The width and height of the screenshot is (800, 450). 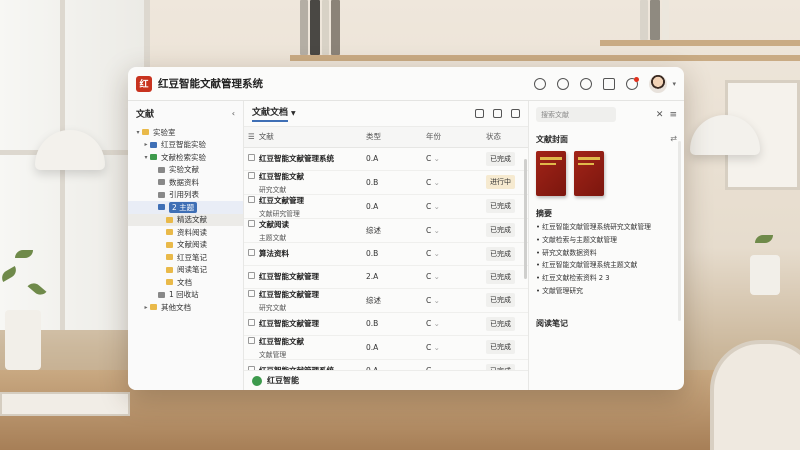 What do you see at coordinates (386, 230) in the screenshot?
I see `table-row: 文献阅读 主题文献 综述 C ⌄ 已完成` at bounding box center [386, 230].